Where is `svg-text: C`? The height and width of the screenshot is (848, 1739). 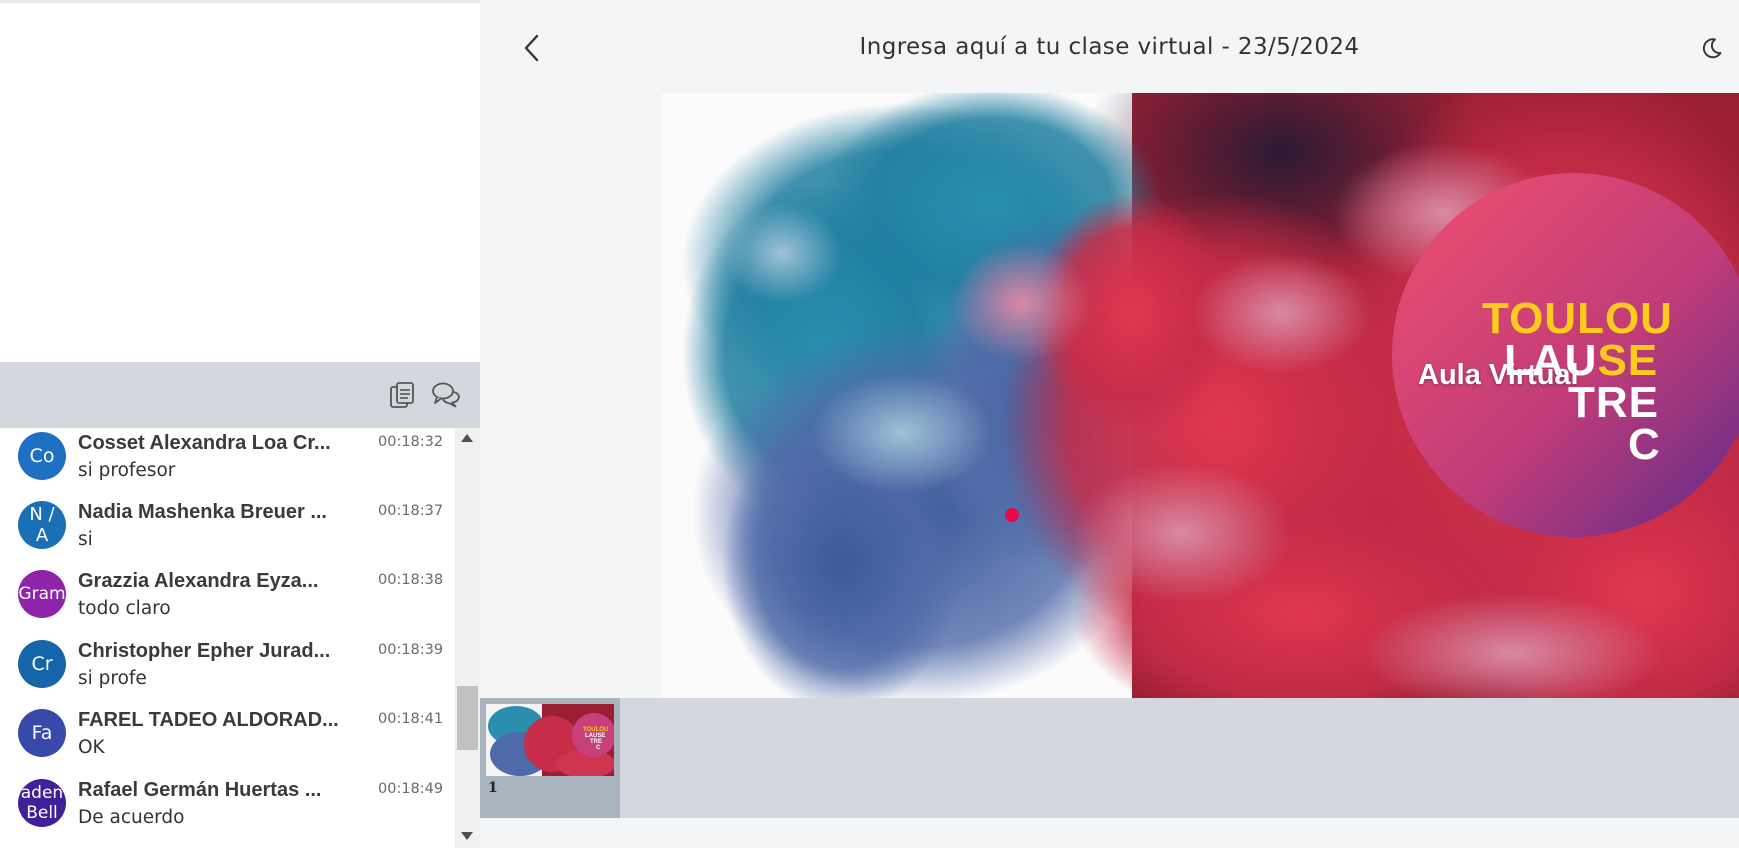 svg-text: C is located at coordinates (598, 748).